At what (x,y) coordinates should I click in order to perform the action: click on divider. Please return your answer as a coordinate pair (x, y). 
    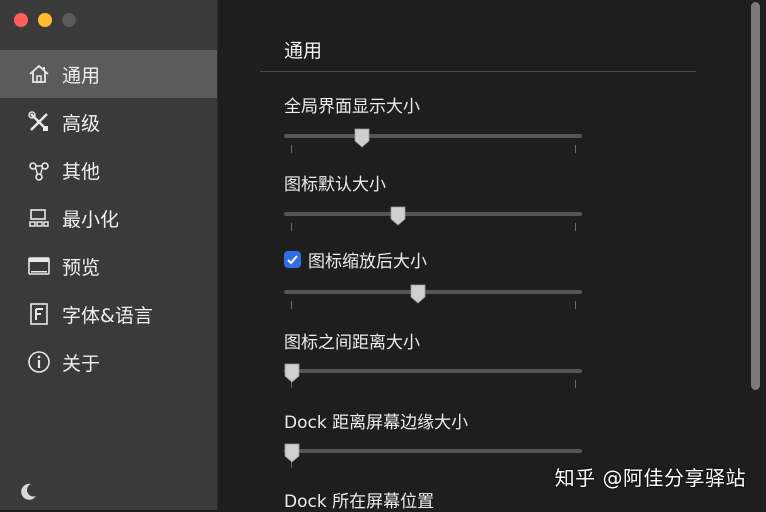
    Looking at the image, I should click on (478, 71).